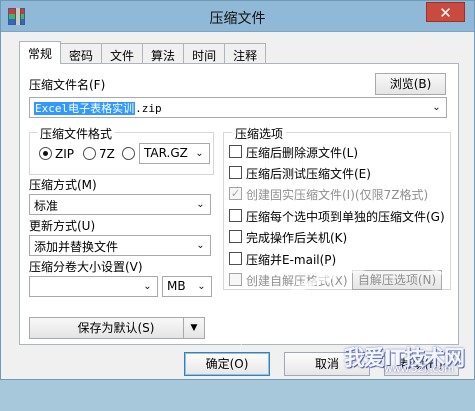 This screenshot has height=411, width=475. What do you see at coordinates (327, 364) in the screenshot?
I see `cancel-button: 取消` at bounding box center [327, 364].